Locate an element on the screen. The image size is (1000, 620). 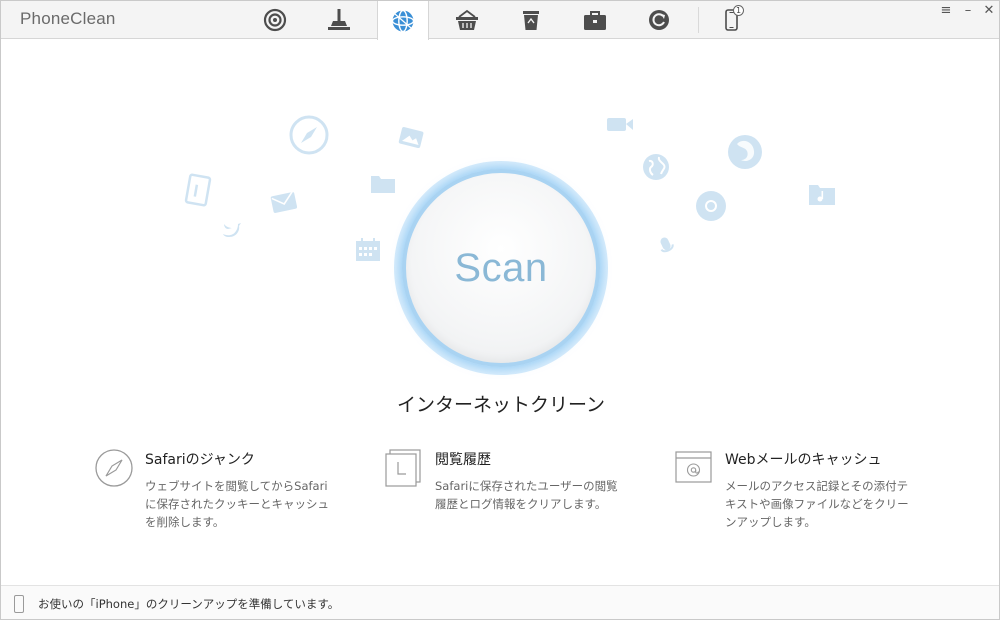
app-title: PhoneClean is located at coordinates (68, 18).